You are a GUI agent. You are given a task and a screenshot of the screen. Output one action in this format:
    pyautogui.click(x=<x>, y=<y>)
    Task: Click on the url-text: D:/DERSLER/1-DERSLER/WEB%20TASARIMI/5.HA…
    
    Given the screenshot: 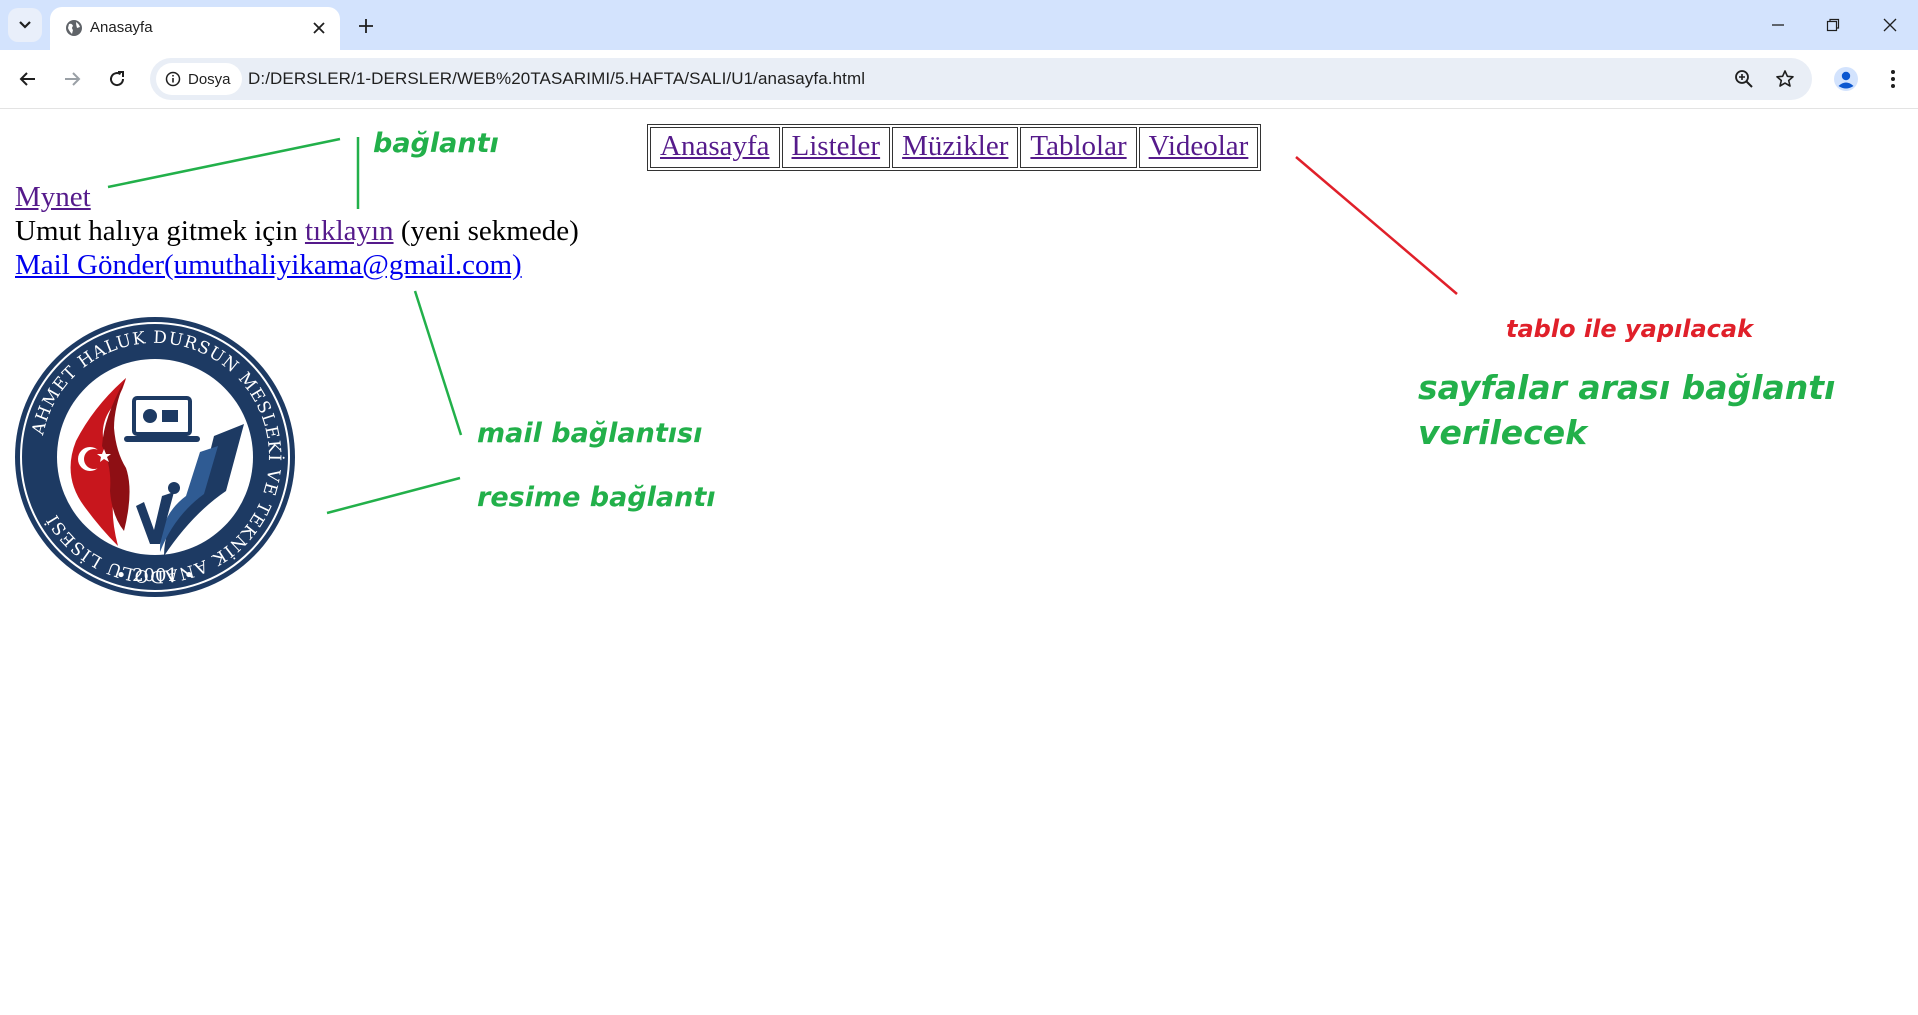 What is the action you would take?
    pyautogui.click(x=556, y=79)
    